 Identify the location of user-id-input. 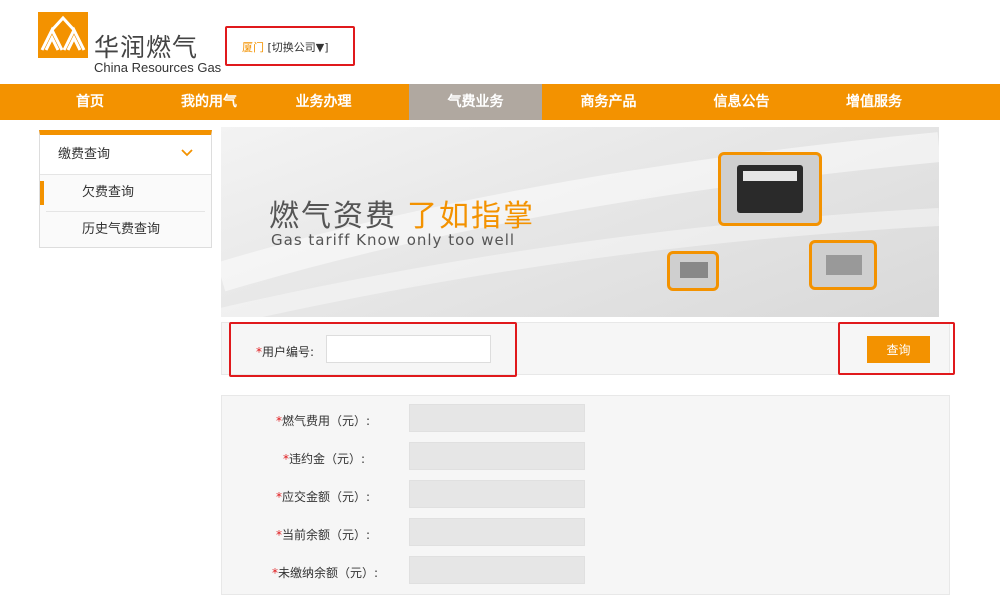
(408, 349).